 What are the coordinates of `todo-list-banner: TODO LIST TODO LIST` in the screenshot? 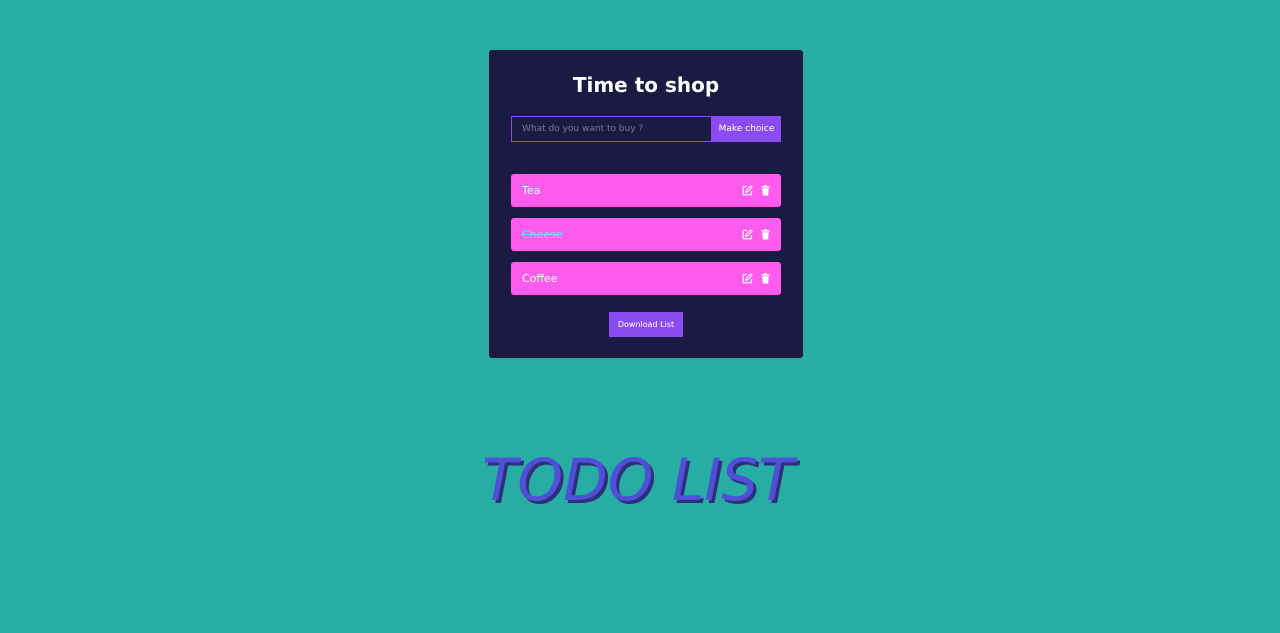 It's located at (641, 481).